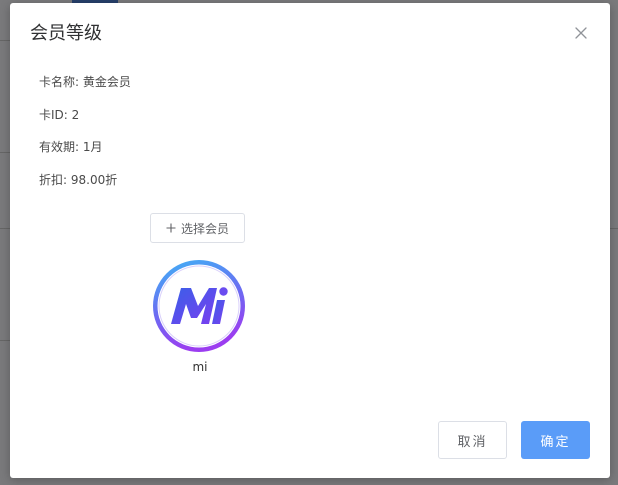 Image resolution: width=618 pixels, height=485 pixels. I want to click on card-id: 卡ID: 2, so click(59, 115).